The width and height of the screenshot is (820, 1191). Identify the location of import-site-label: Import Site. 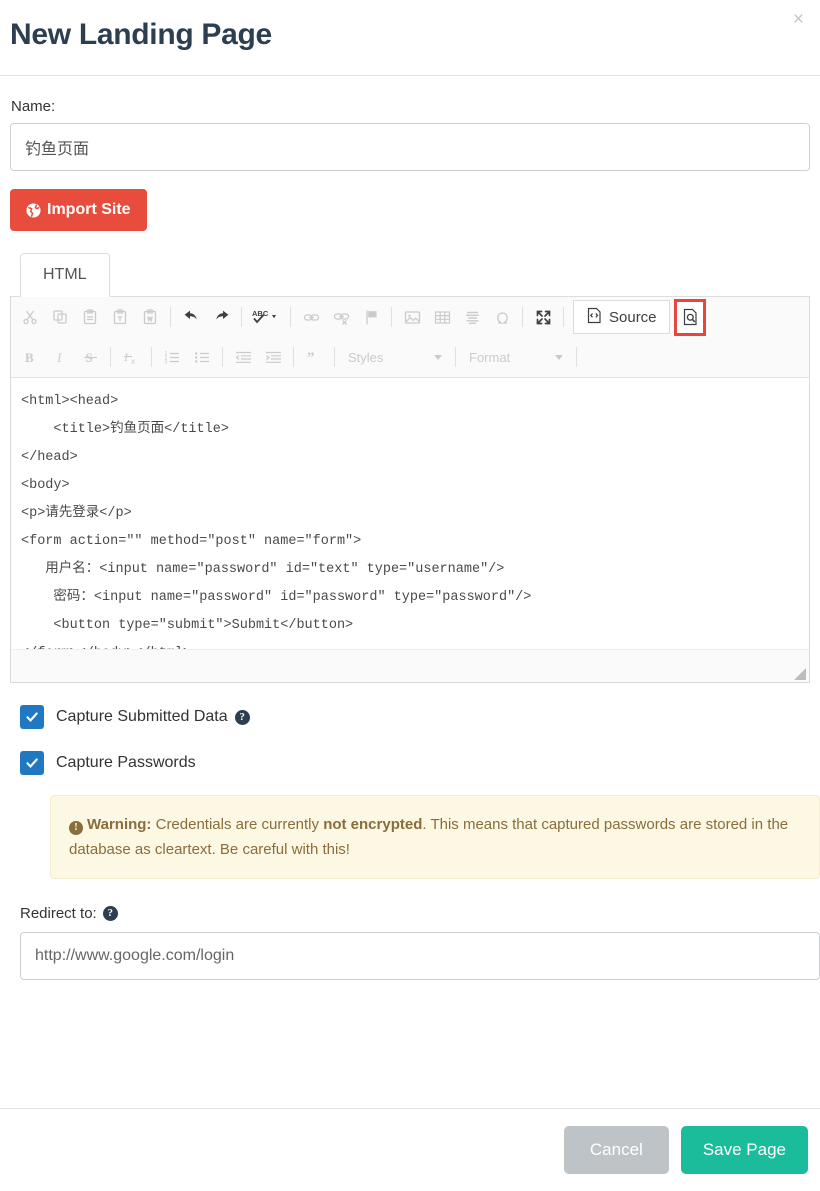
(89, 209).